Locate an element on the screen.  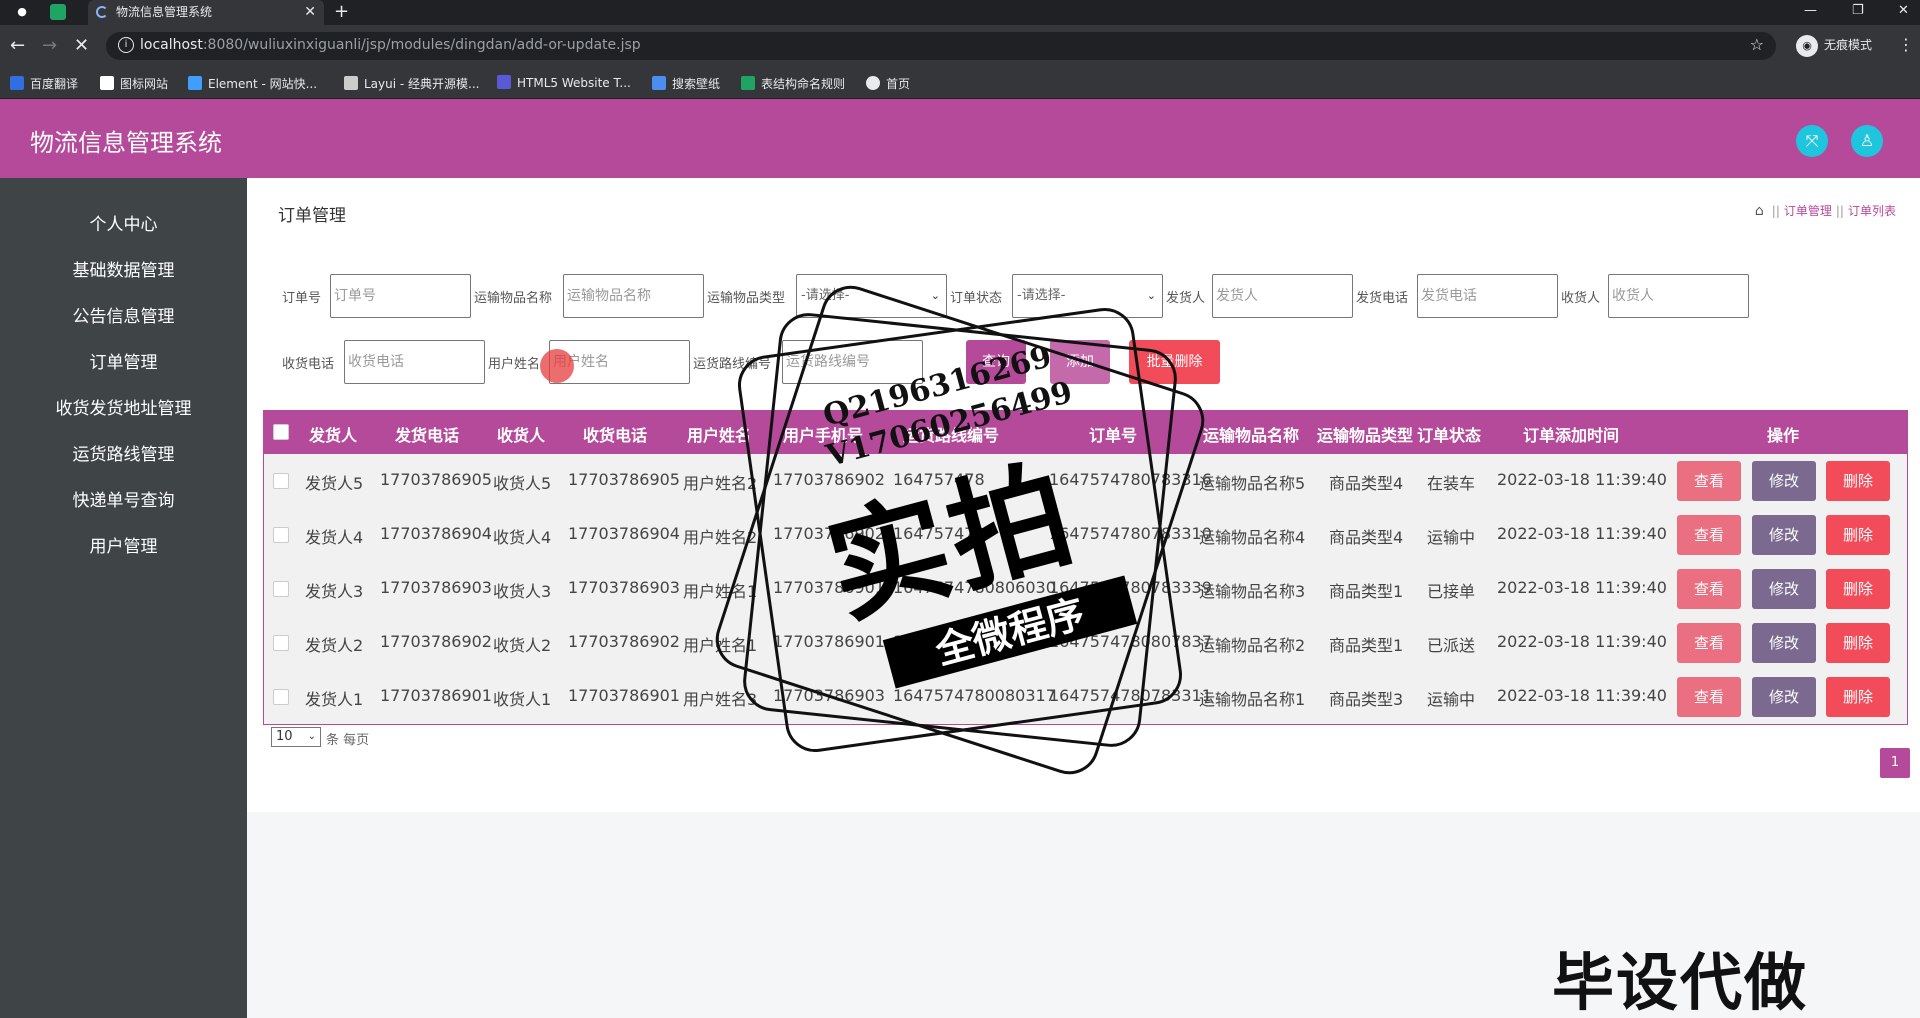
flag-icon is located at coordinates (107, 83).